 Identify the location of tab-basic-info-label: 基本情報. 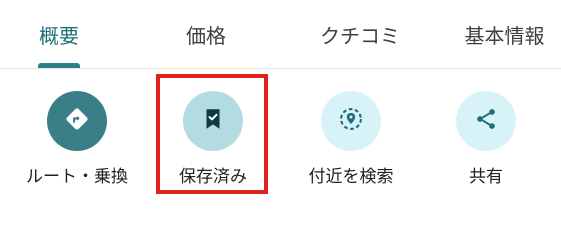
(504, 35).